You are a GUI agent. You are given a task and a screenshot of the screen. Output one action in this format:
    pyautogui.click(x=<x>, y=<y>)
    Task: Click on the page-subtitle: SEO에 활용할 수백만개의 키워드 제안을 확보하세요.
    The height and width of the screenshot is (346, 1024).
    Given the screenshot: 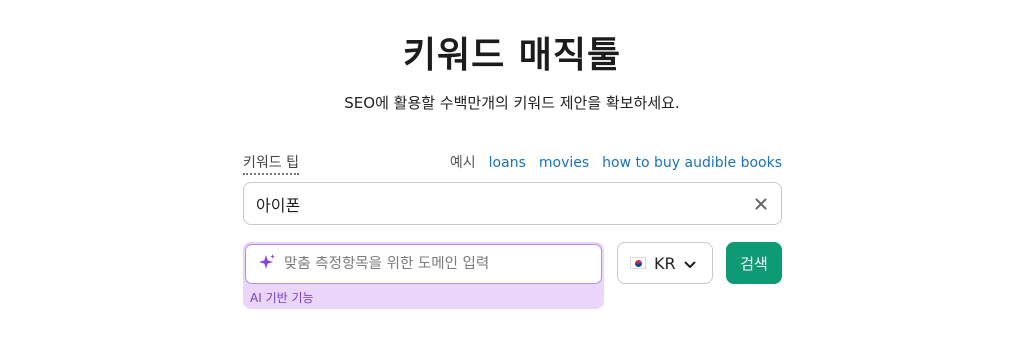 What is the action you would take?
    pyautogui.click(x=512, y=103)
    